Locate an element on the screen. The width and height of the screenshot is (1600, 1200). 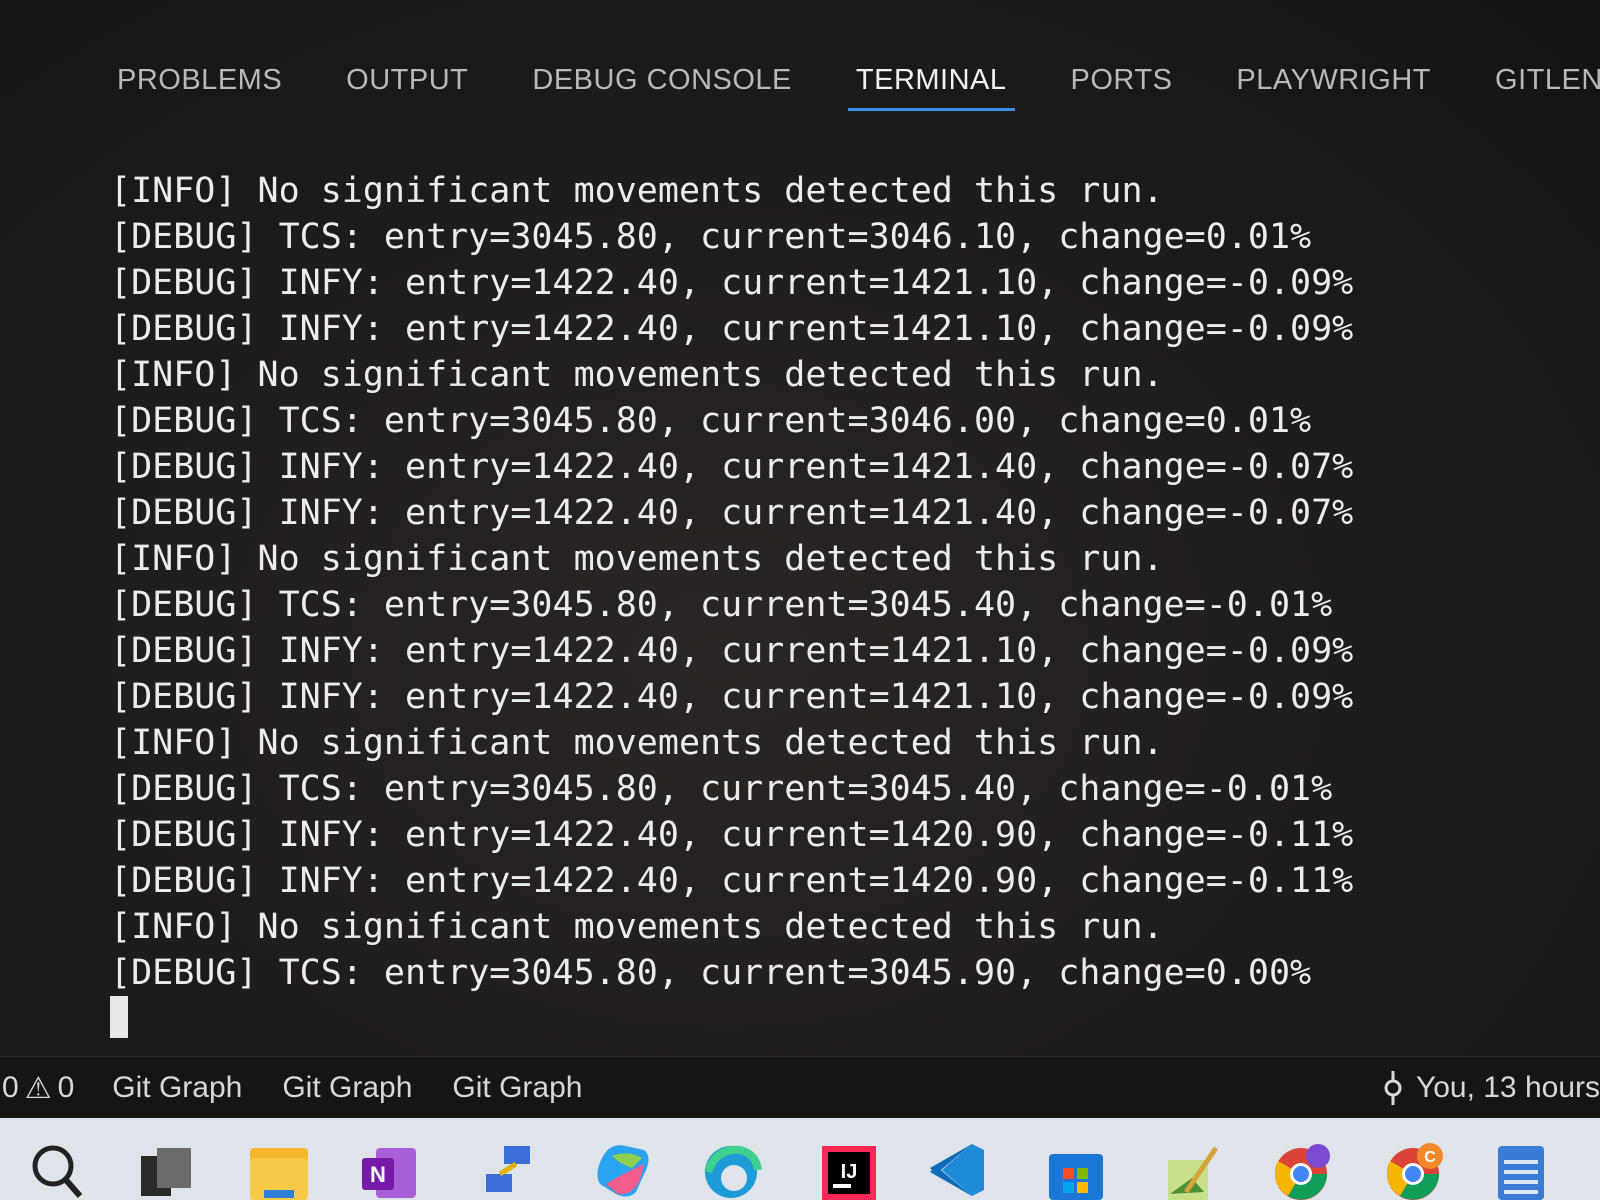
terminal-prompt-line is located at coordinates (830, 1019).